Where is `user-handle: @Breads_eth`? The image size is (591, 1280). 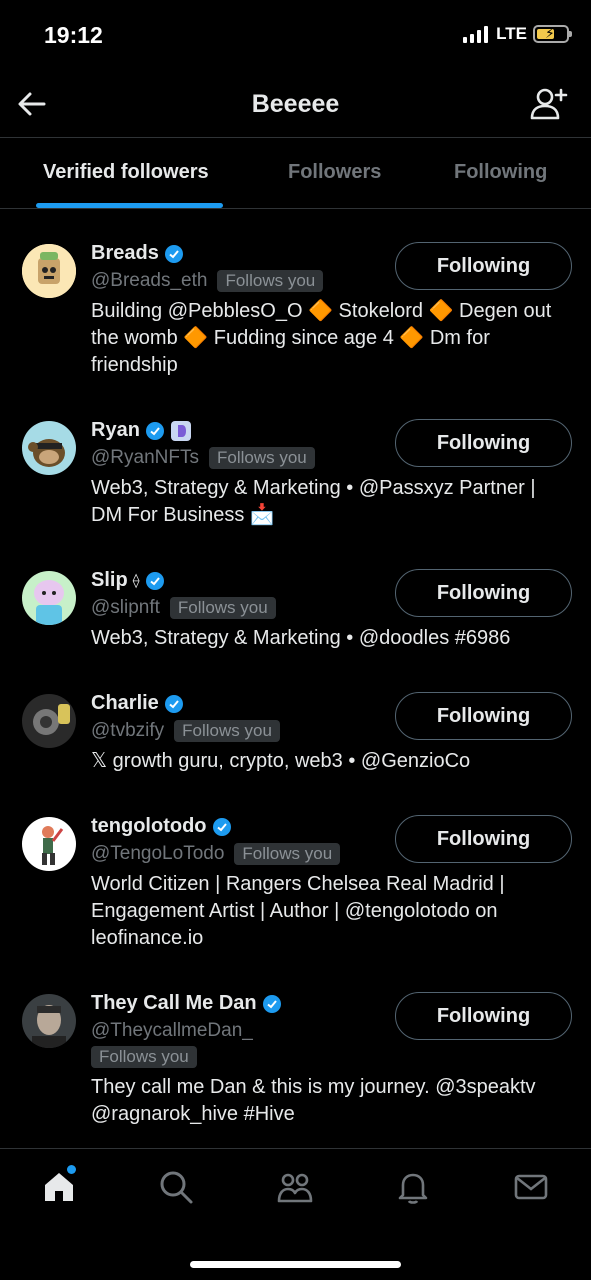
user-handle: @Breads_eth is located at coordinates (149, 280).